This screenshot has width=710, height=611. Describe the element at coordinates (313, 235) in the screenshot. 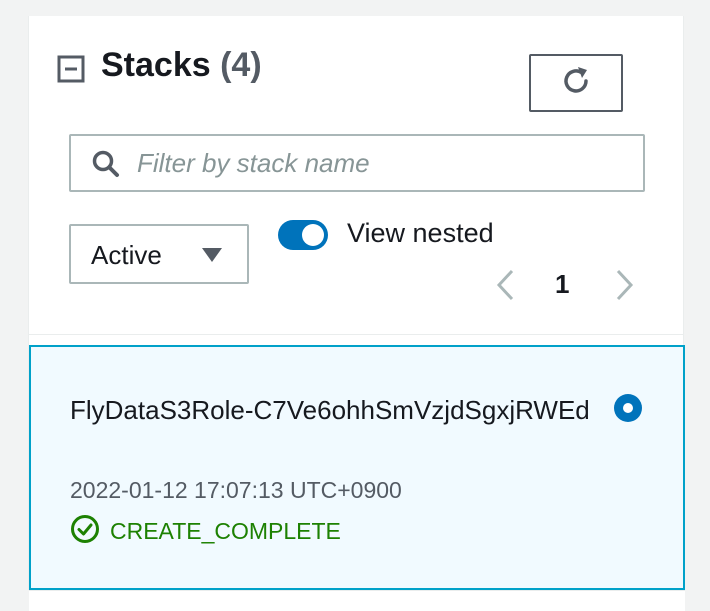

I see `toggle-knob` at that location.